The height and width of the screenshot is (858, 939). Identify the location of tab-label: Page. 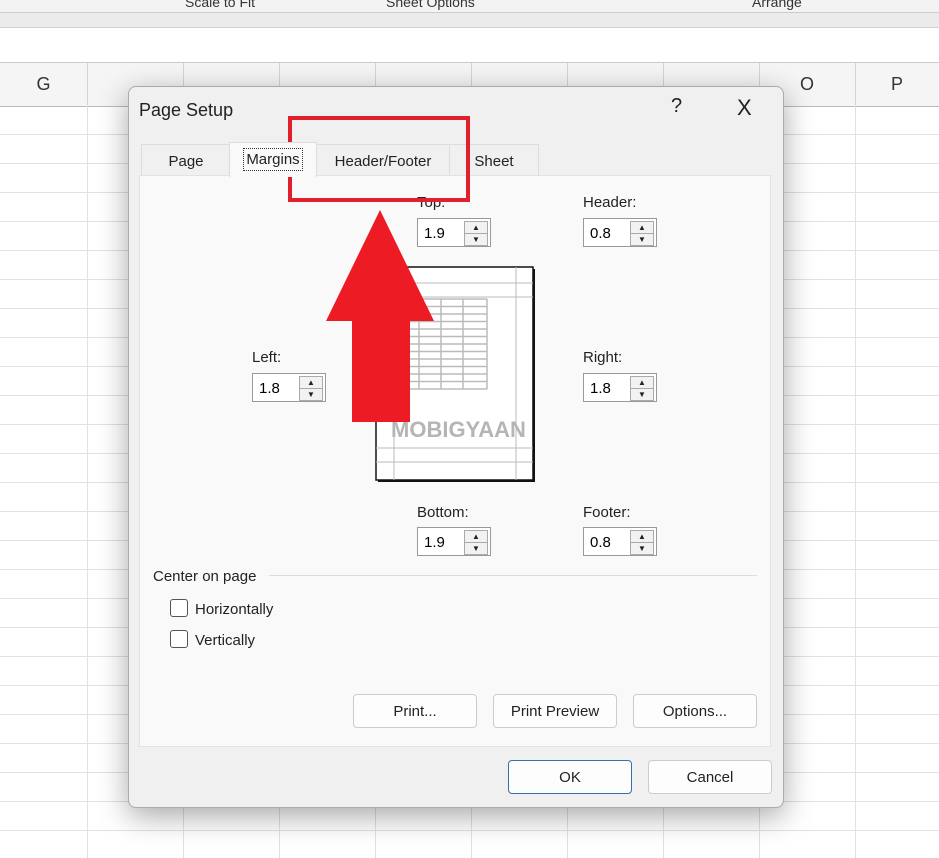
(186, 161).